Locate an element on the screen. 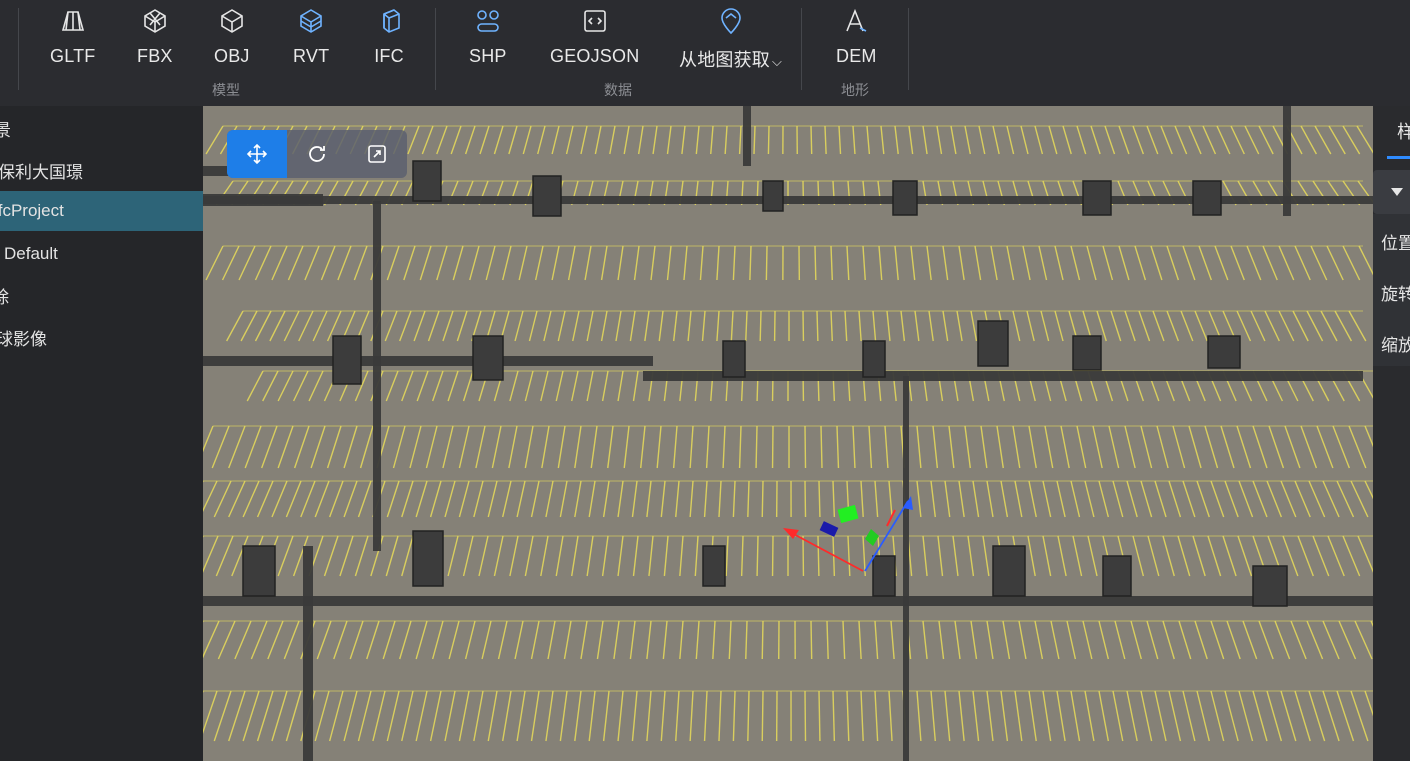 The height and width of the screenshot is (761, 1410). get-from-map-label-wrap: 从地图获取 ⌵ is located at coordinates (730, 59).